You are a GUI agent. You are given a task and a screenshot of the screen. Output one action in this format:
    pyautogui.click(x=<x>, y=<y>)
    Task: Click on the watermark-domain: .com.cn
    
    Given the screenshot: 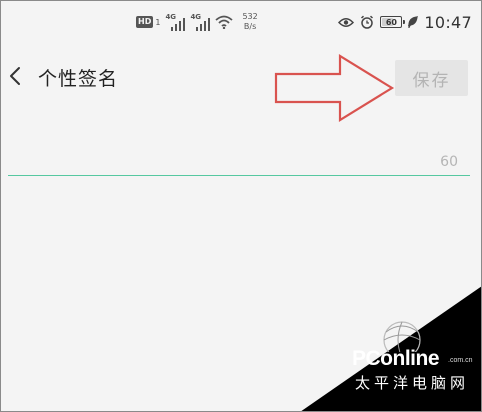 What is the action you would take?
    pyautogui.click(x=460, y=360)
    